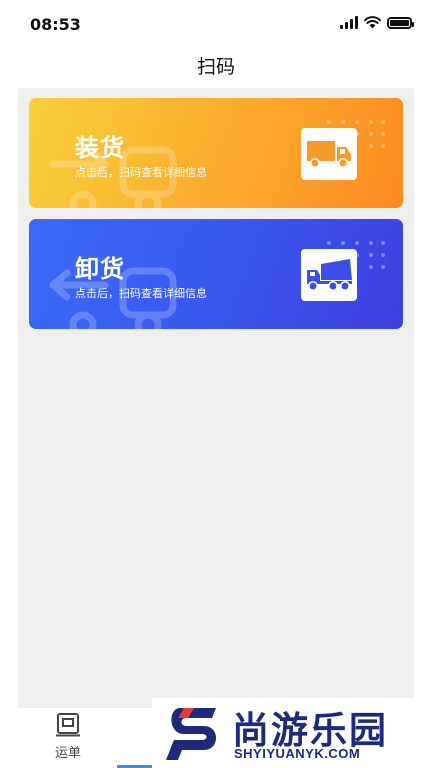  I want to click on truck-icon, so click(329, 154).